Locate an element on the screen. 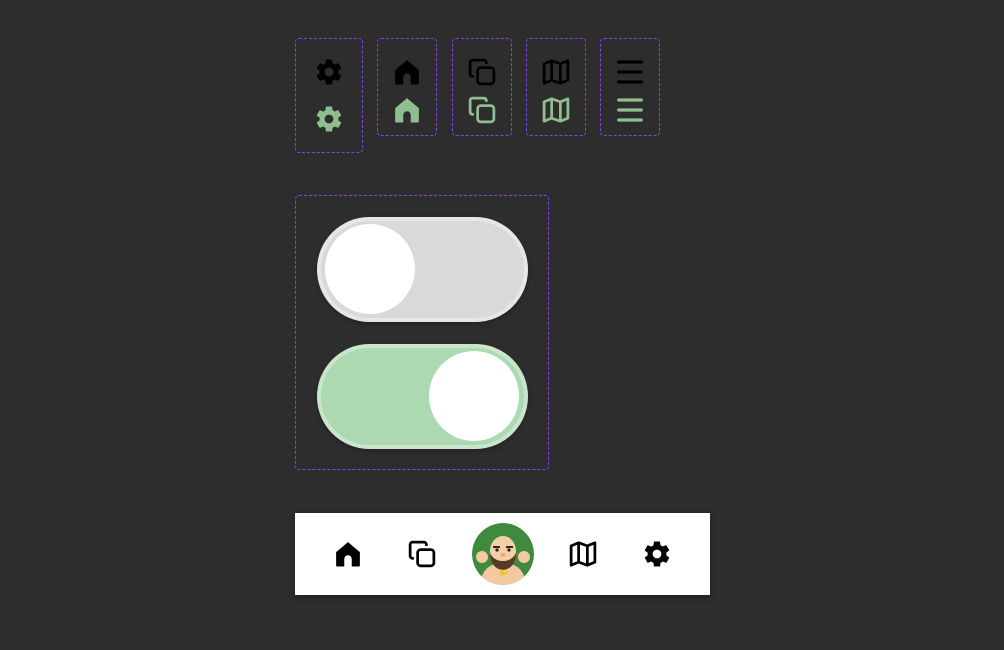  copy-icon-preview is located at coordinates (482, 87).